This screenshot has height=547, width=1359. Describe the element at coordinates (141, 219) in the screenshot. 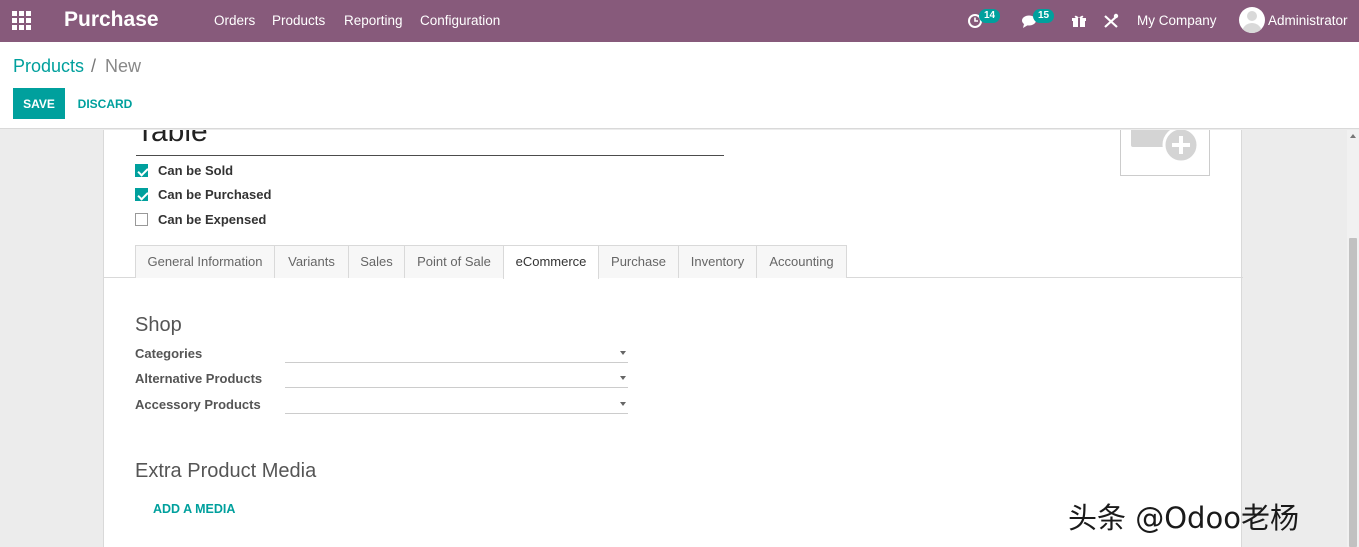

I see `checkbox-unchecked-icon` at that location.